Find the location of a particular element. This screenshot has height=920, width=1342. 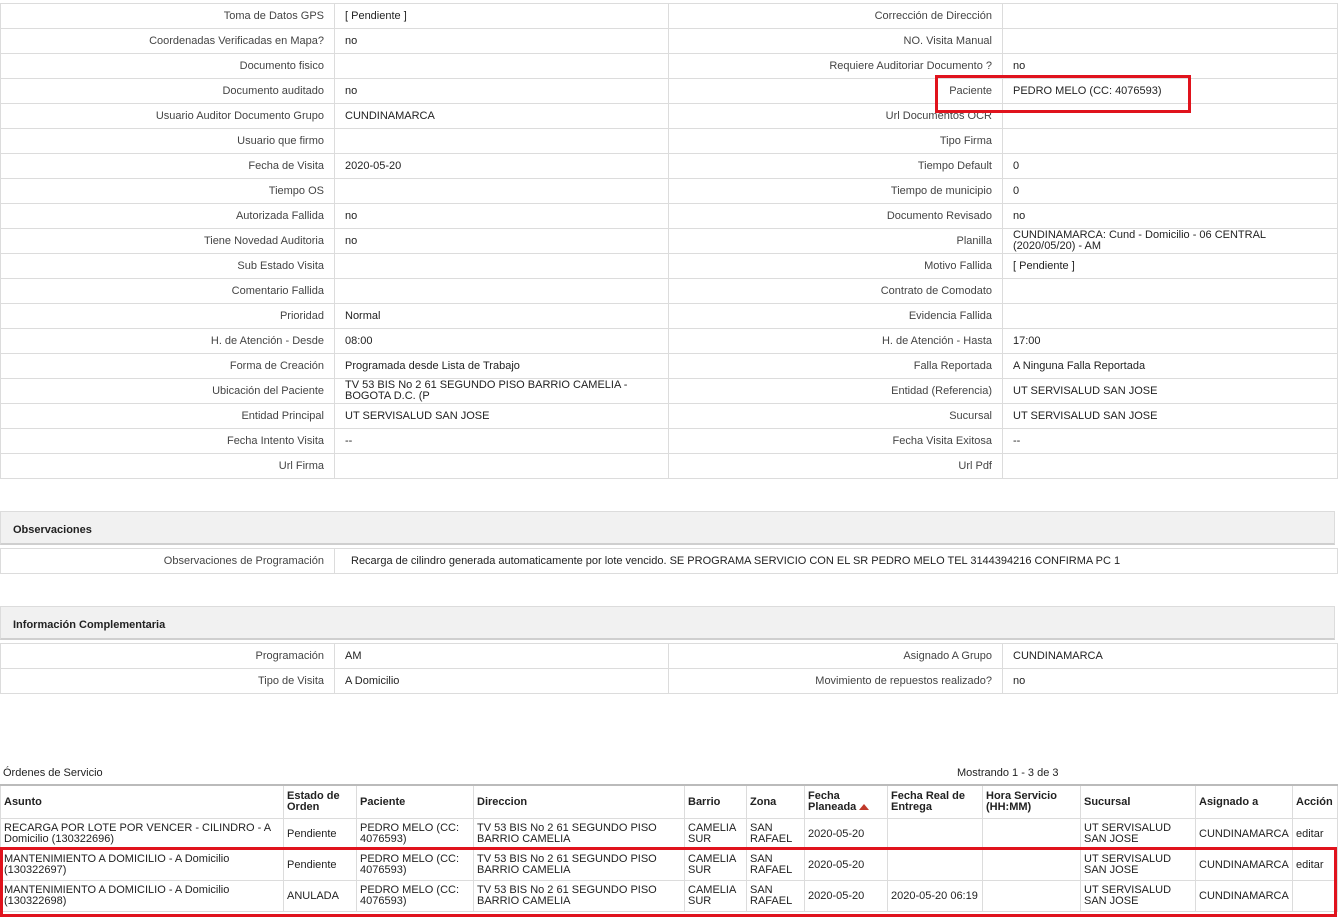

value-url-firma is located at coordinates (501, 466).